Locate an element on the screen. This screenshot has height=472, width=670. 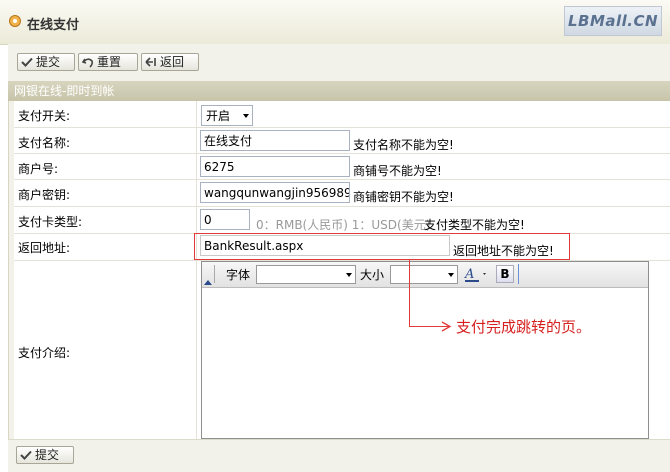
merchant-id-label: 商户号: is located at coordinates (38, 169).